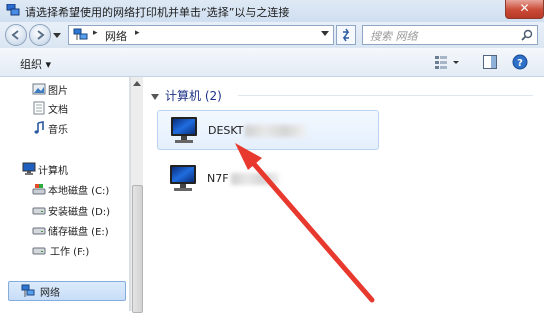  I want to click on history-dropdown-icon, so click(57, 35).